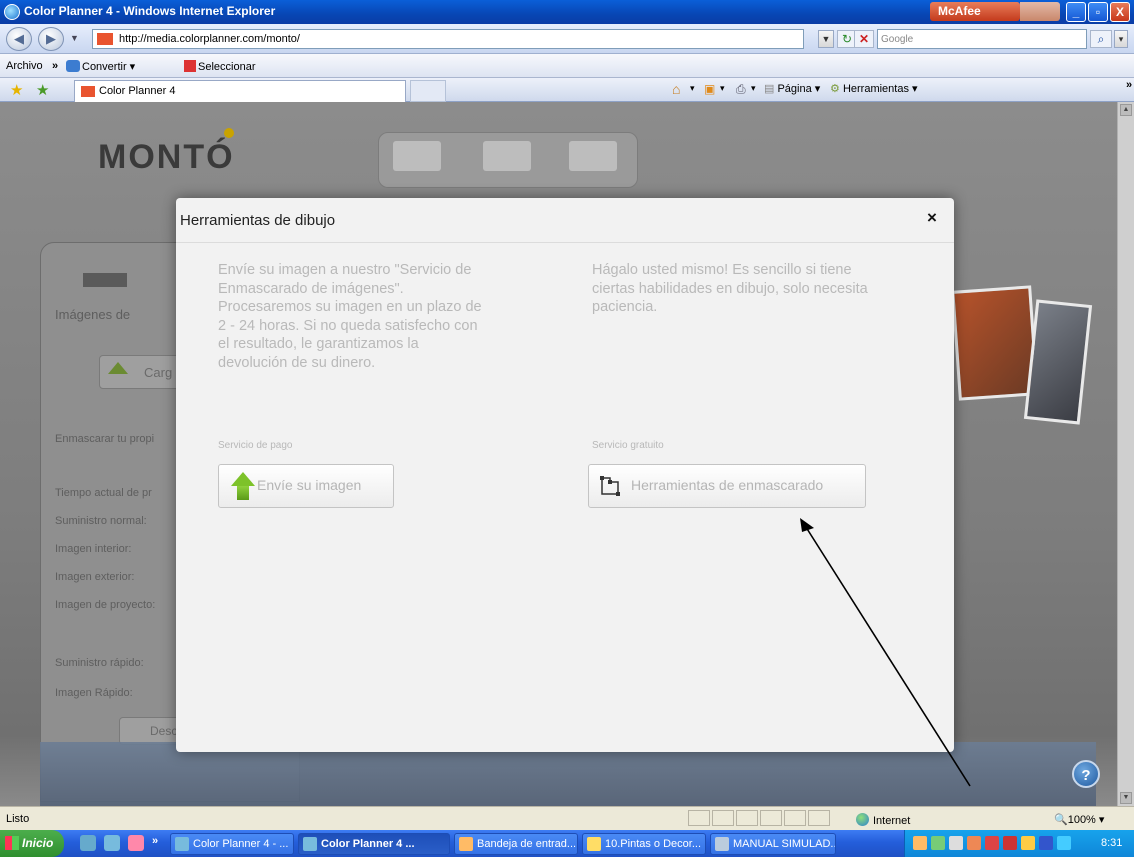 The height and width of the screenshot is (857, 1134). I want to click on zoom-control: 🔍100% ▾, so click(1079, 819).